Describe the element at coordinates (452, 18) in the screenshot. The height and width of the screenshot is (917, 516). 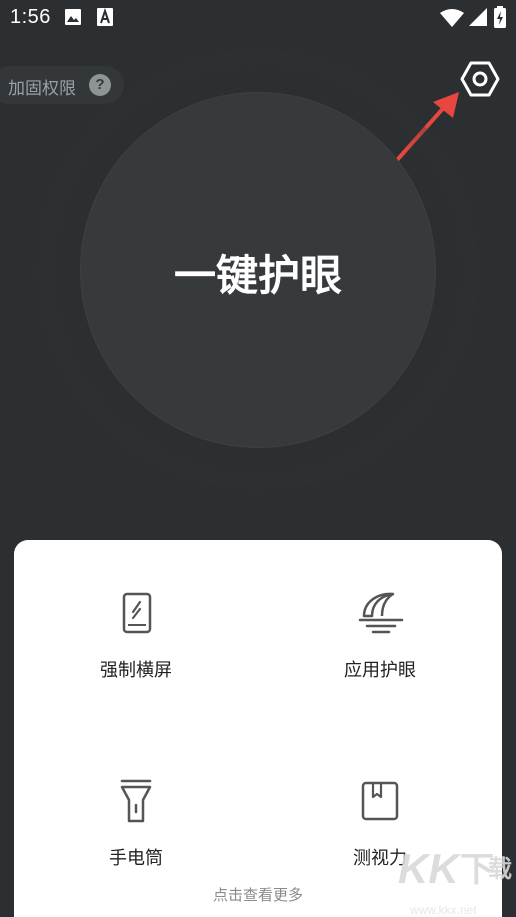
I see `wifi-icon` at that location.